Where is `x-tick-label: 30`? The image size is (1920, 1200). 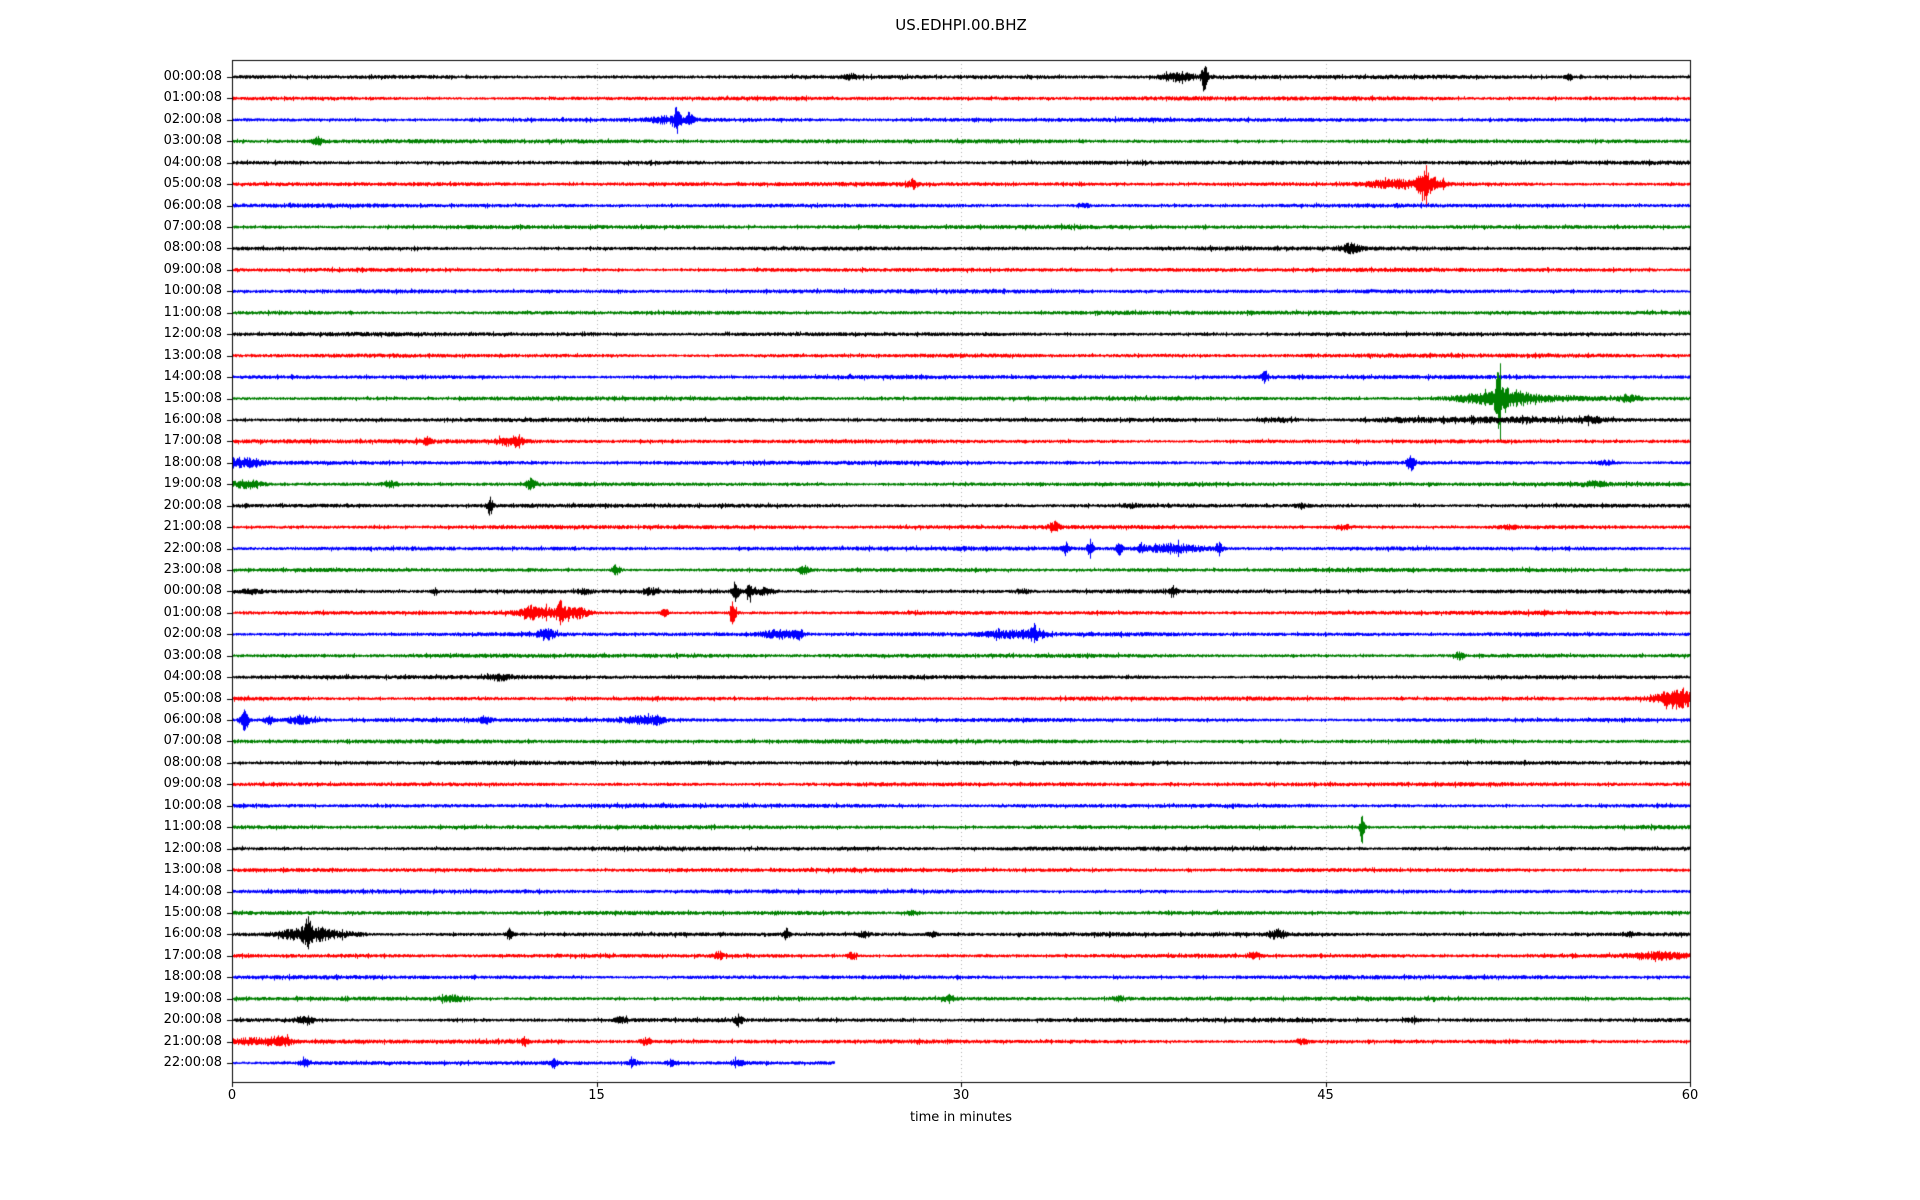
x-tick-label: 30 is located at coordinates (961, 1095).